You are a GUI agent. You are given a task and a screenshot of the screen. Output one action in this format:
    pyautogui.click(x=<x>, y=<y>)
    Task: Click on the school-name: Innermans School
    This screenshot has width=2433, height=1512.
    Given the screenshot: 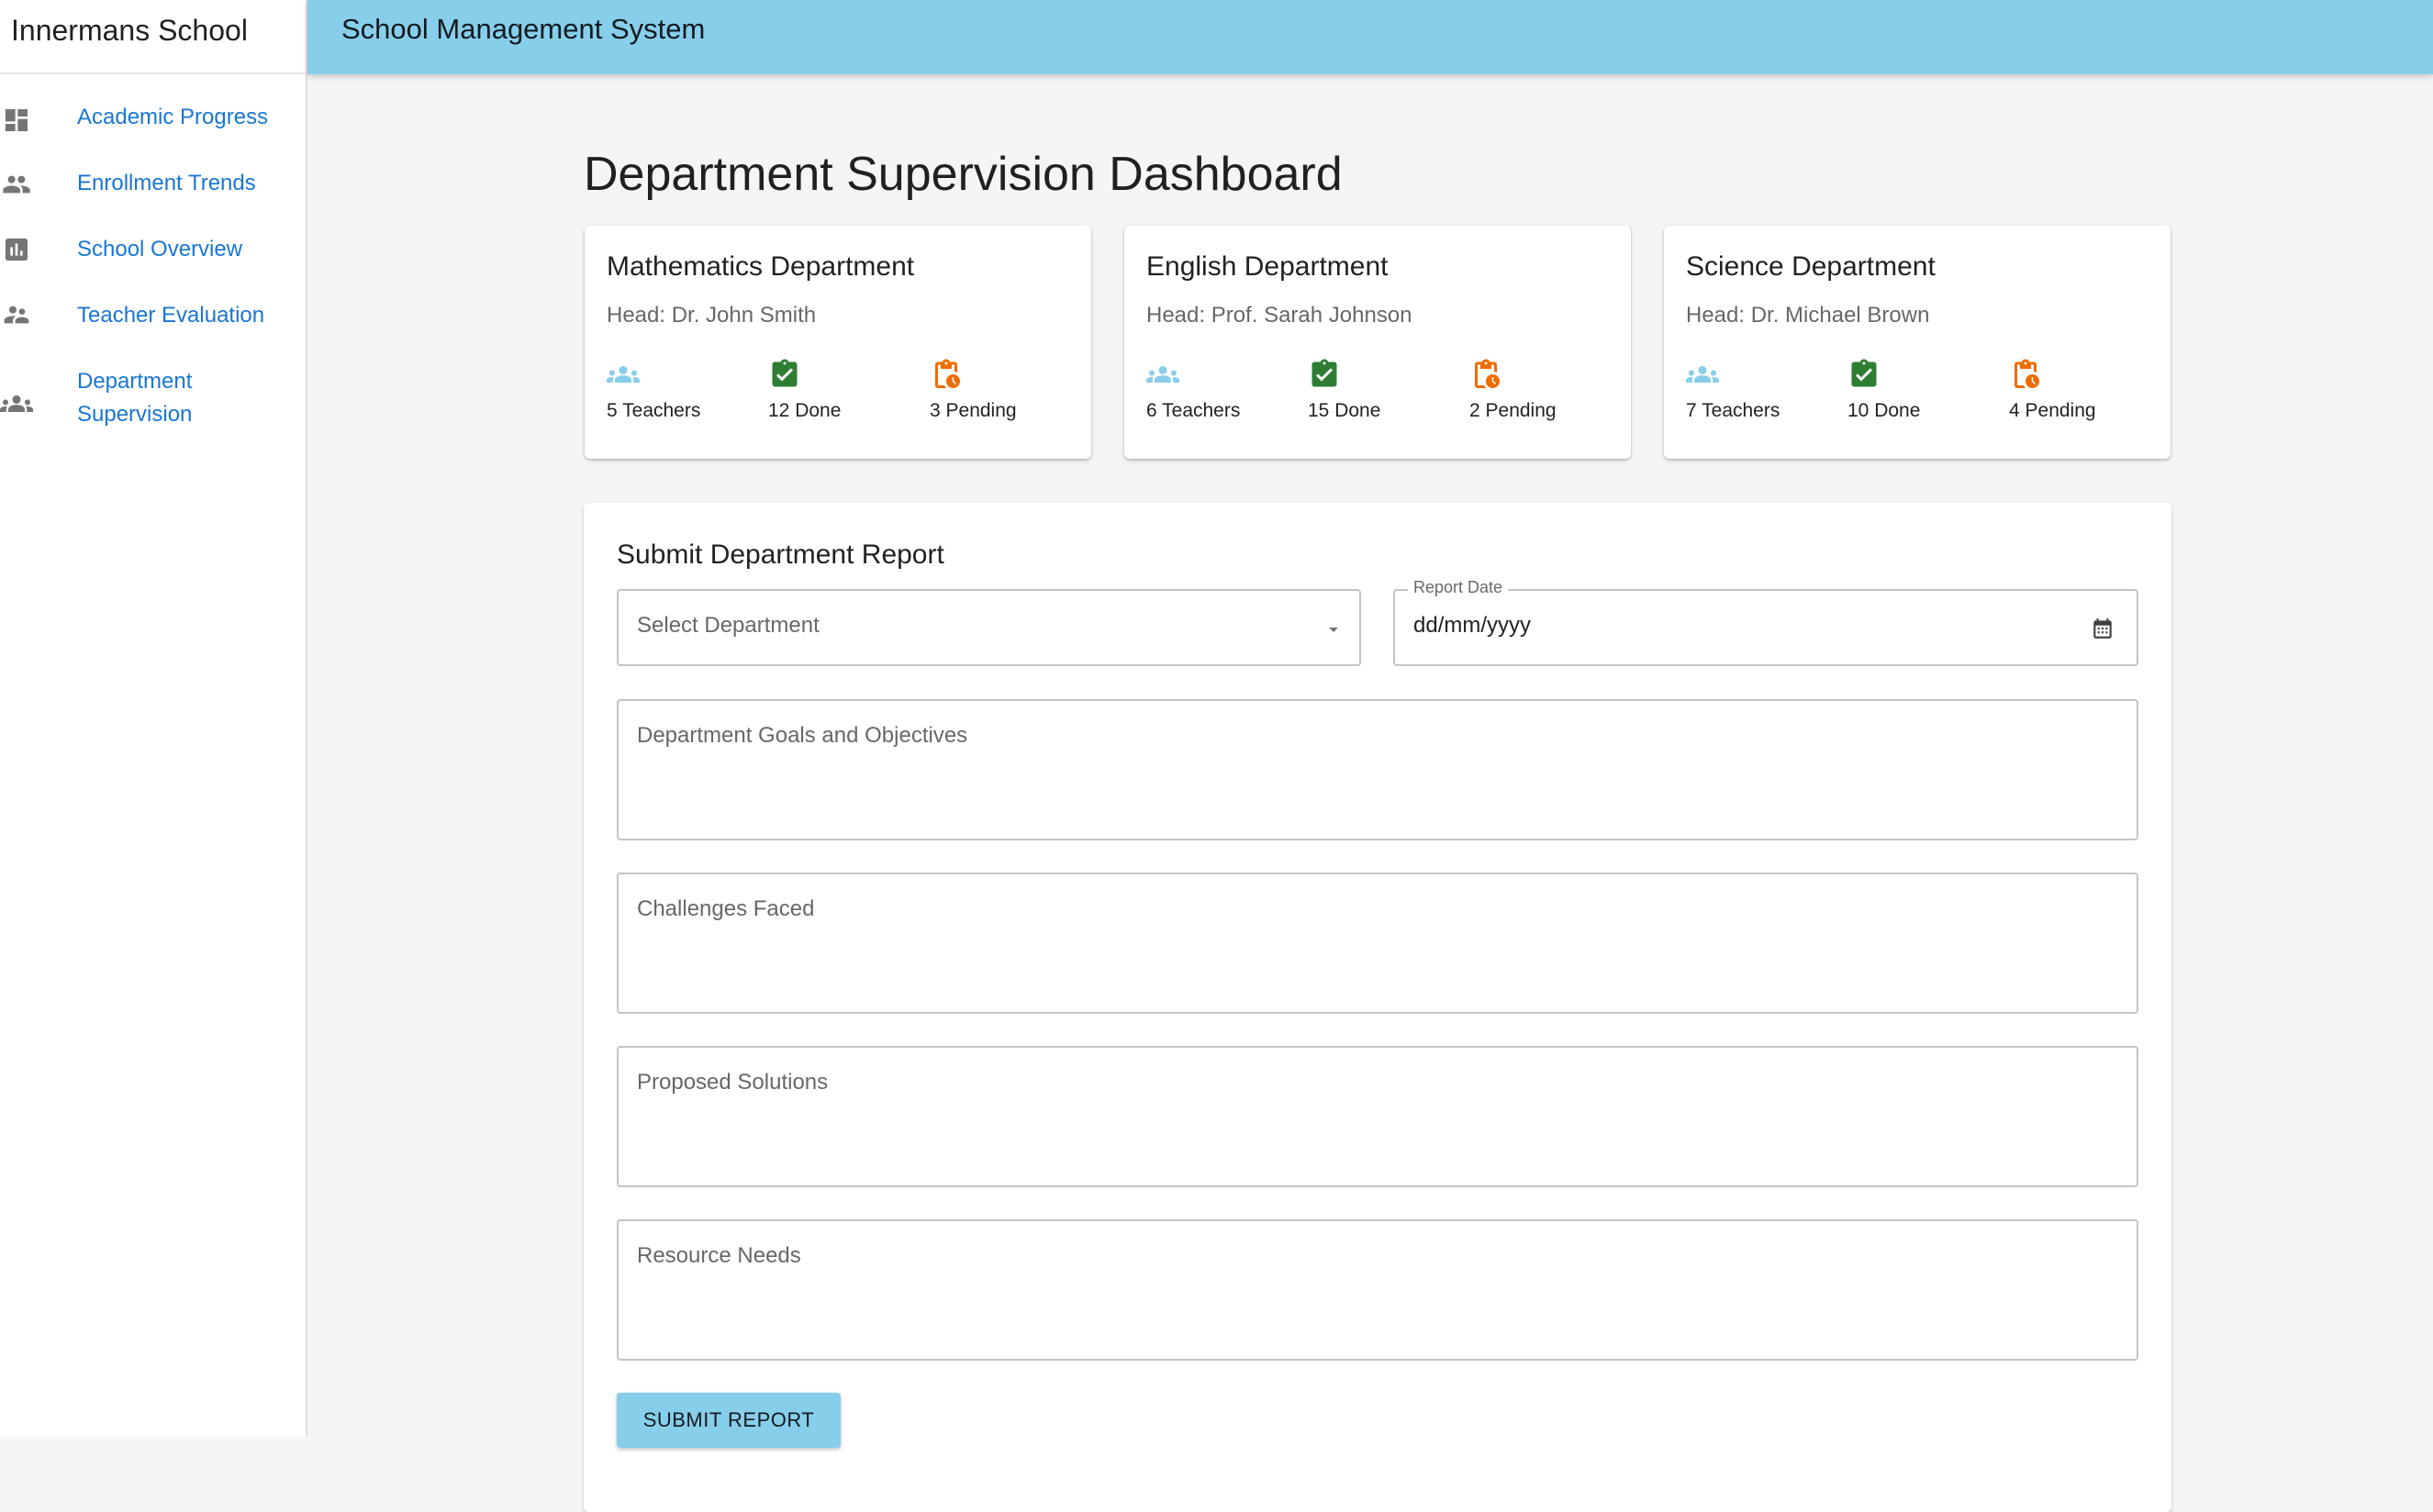 What is the action you would take?
    pyautogui.click(x=153, y=37)
    